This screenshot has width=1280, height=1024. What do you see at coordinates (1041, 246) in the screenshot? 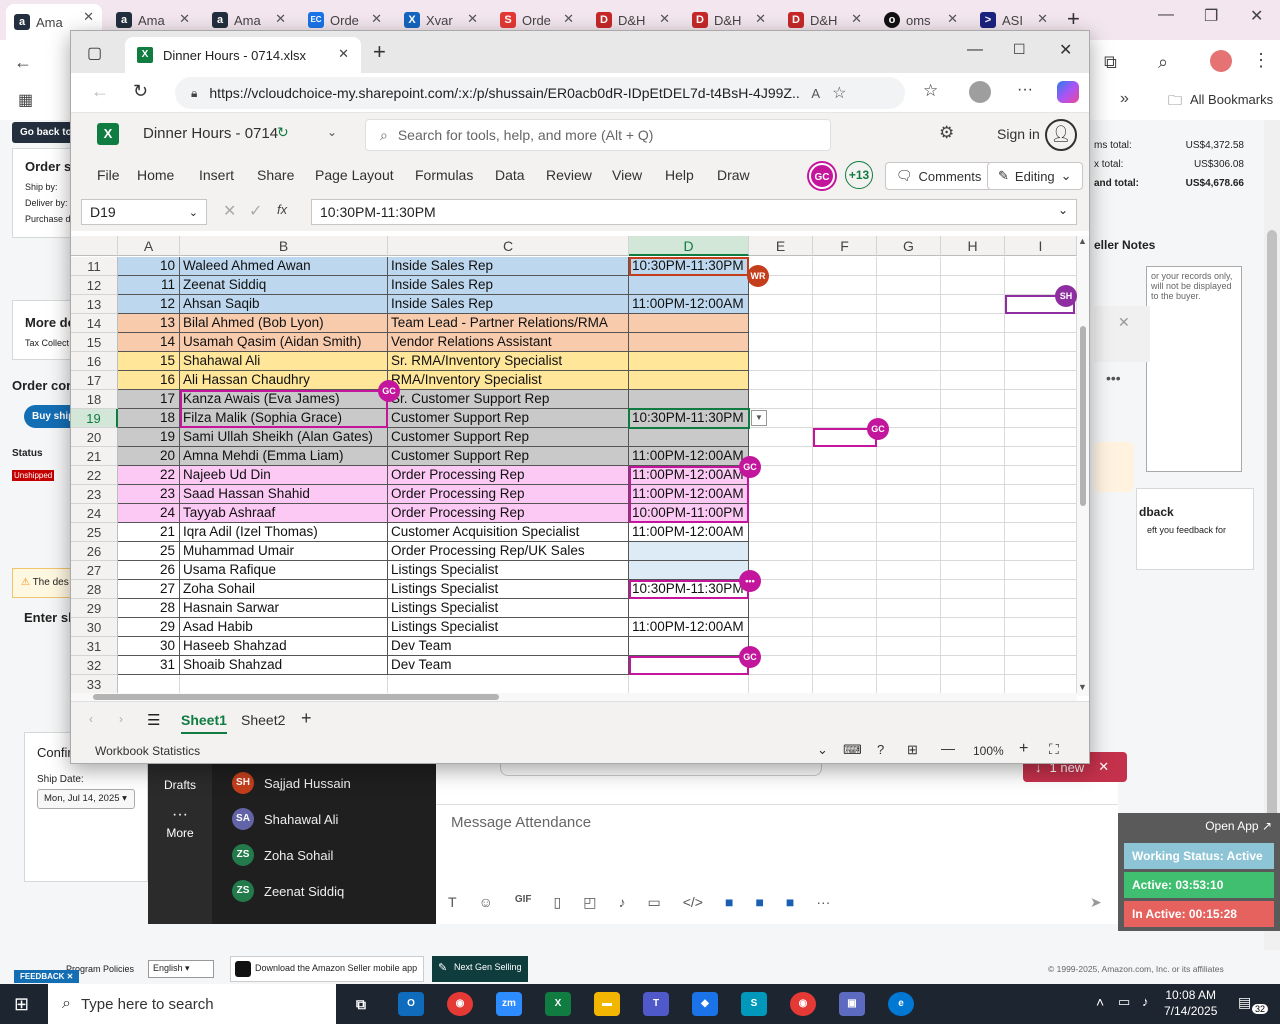
I see `column-header-i: I` at bounding box center [1041, 246].